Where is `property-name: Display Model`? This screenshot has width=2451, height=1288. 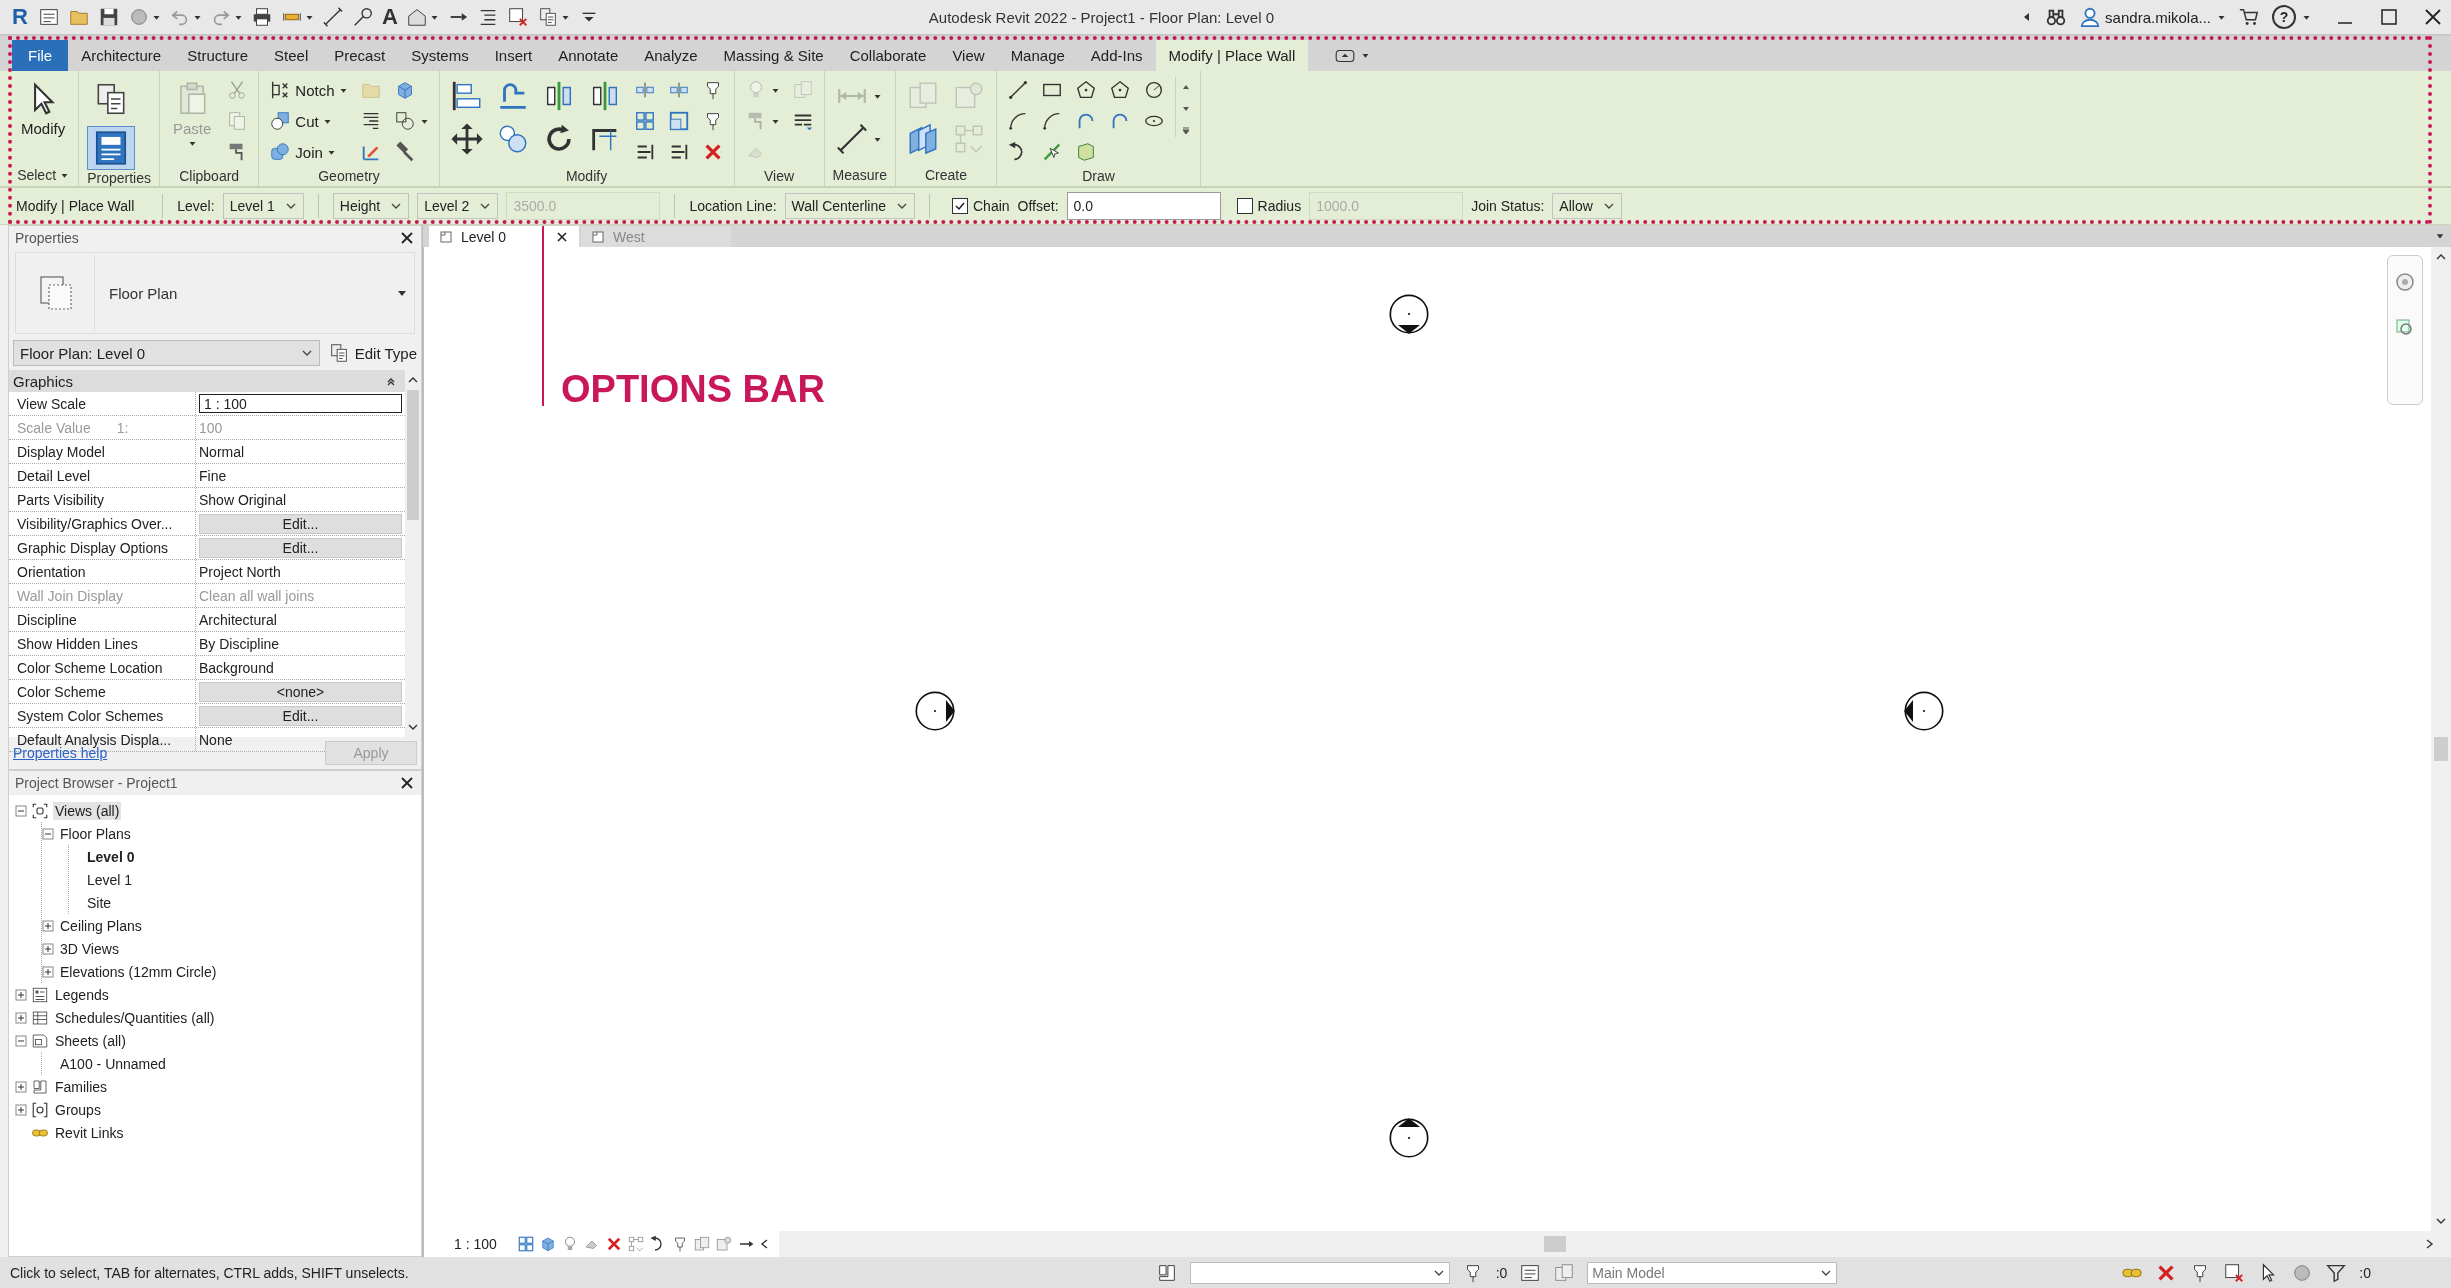 property-name: Display Model is located at coordinates (102, 451).